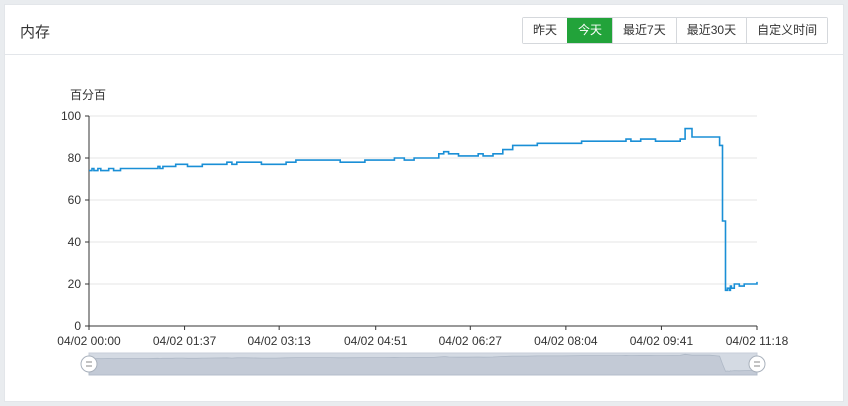  I want to click on zoom-handle-left, so click(89, 364).